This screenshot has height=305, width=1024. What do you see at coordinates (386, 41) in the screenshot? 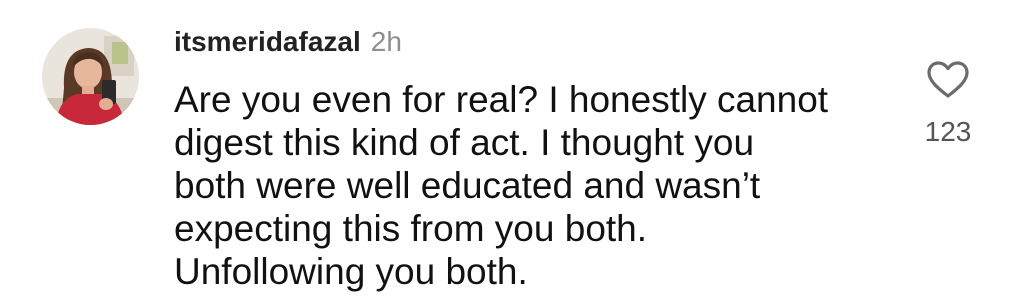
I see `comment-timestamp: 2h` at bounding box center [386, 41].